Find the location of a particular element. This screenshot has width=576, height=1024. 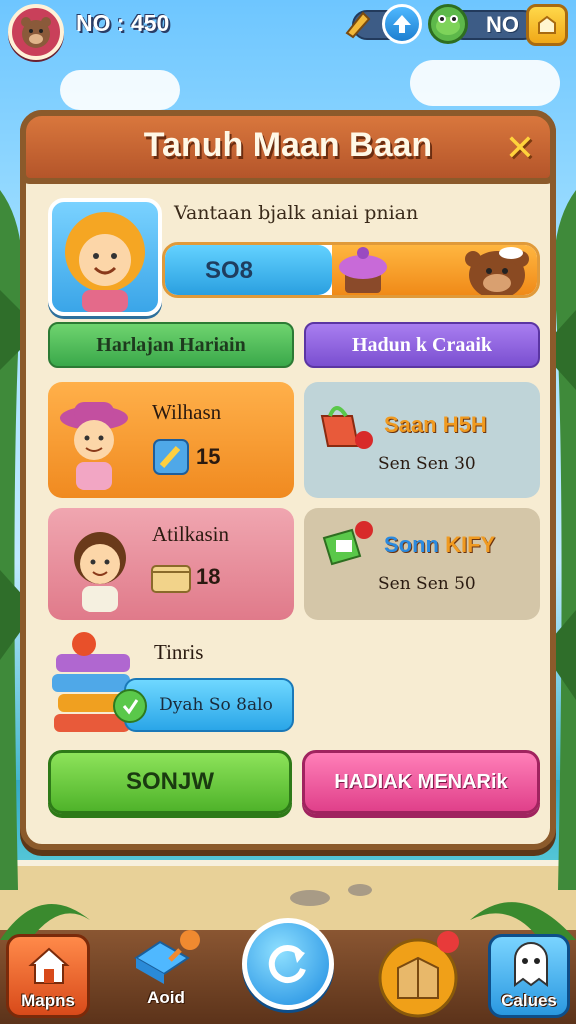

nav-add: Aoid is located at coordinates (166, 973).